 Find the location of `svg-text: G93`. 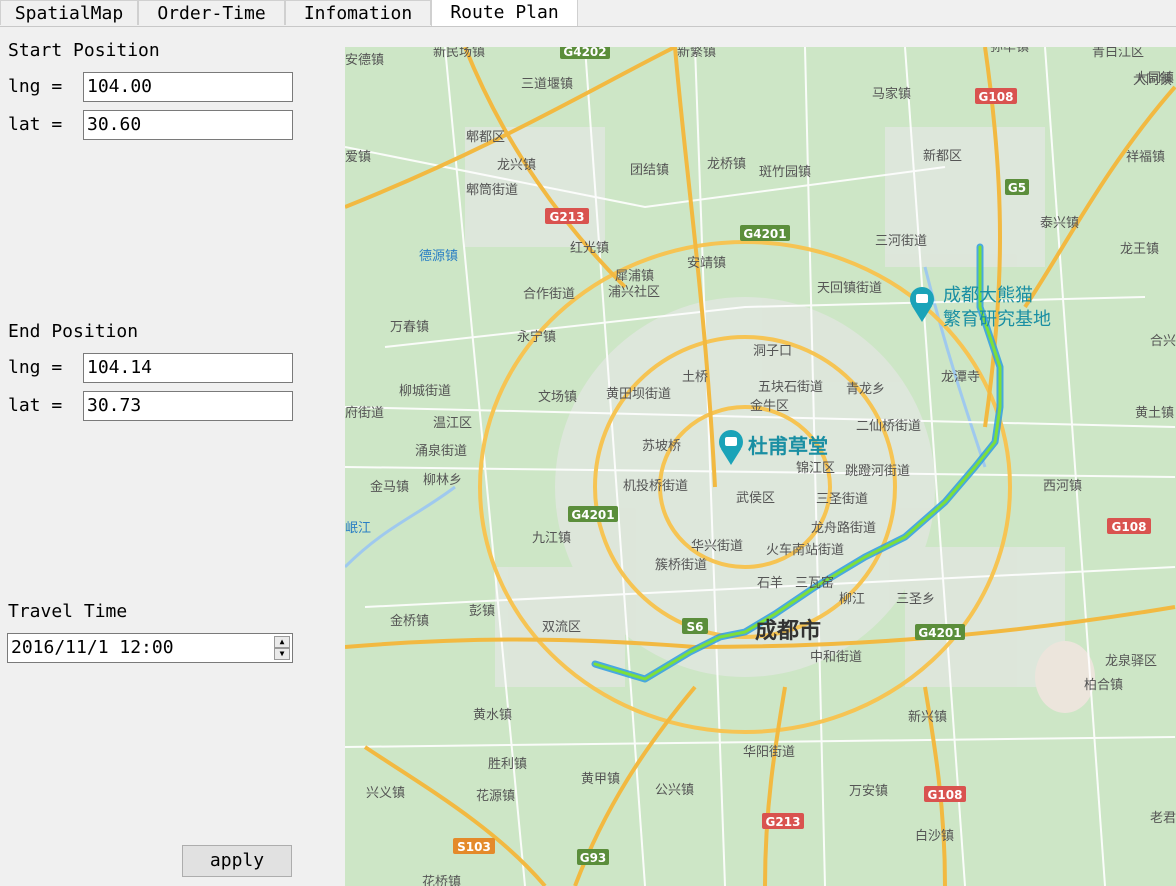

svg-text: G93 is located at coordinates (593, 858).